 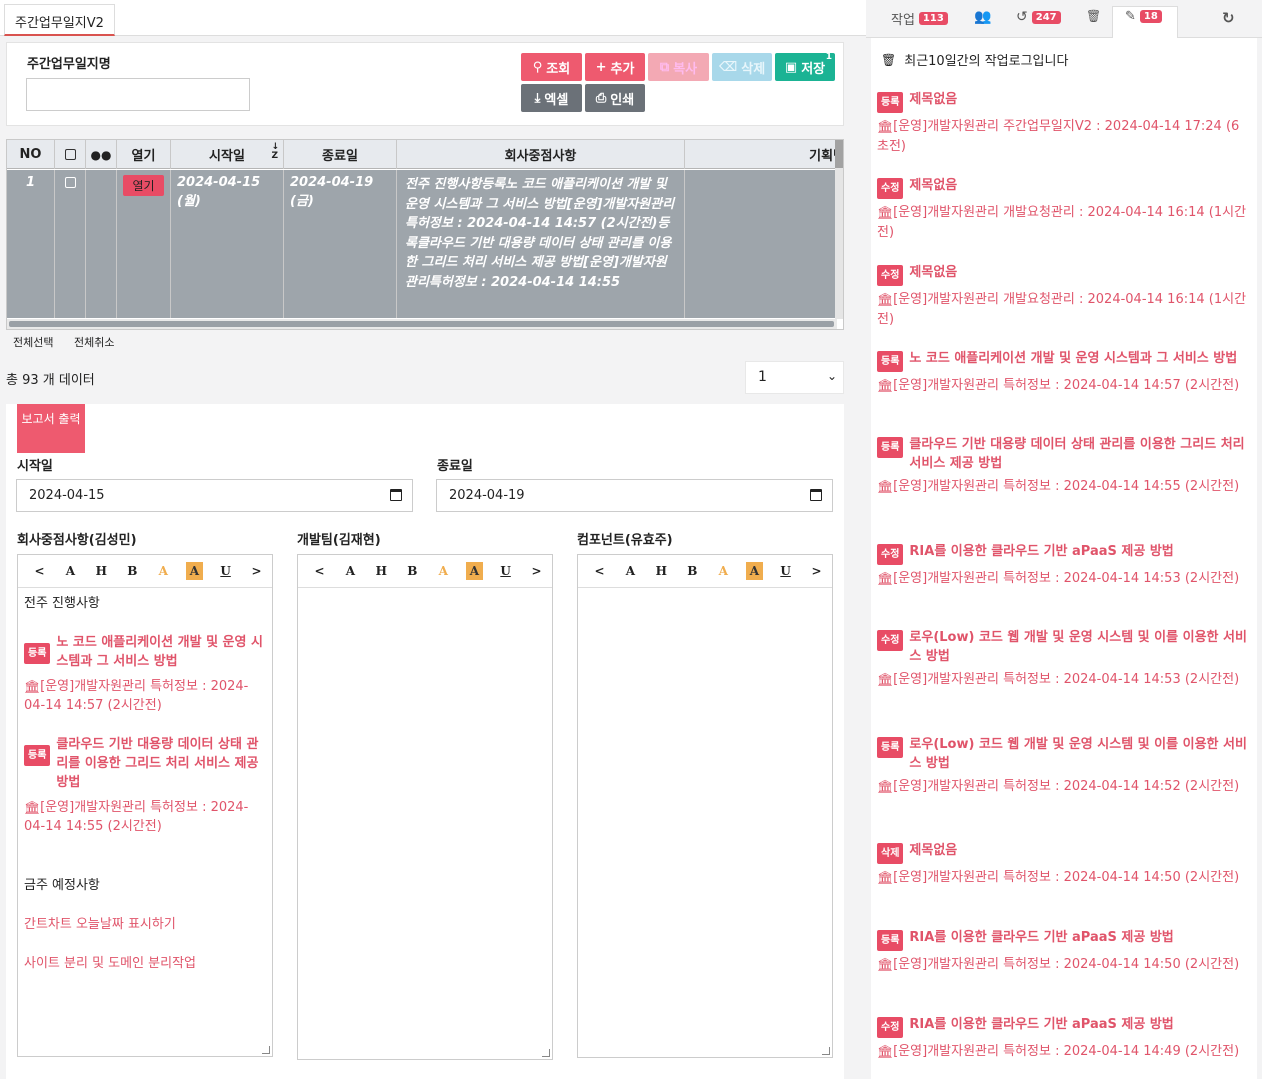 What do you see at coordinates (227, 154) in the screenshot?
I see `col-start: 시작일 ↓ Z` at bounding box center [227, 154].